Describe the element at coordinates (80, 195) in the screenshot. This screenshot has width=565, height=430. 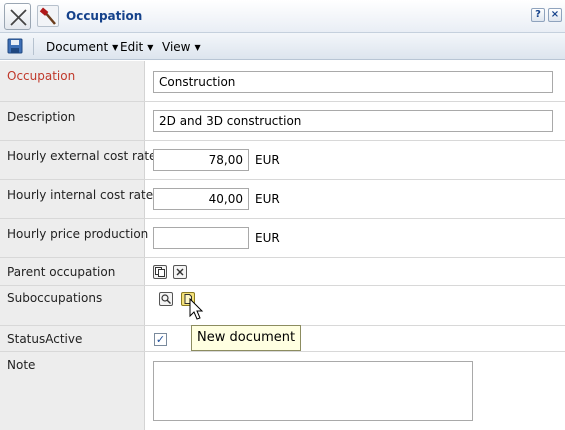
I see `internal-cost-rate-label: Hourly internal cost rate` at that location.